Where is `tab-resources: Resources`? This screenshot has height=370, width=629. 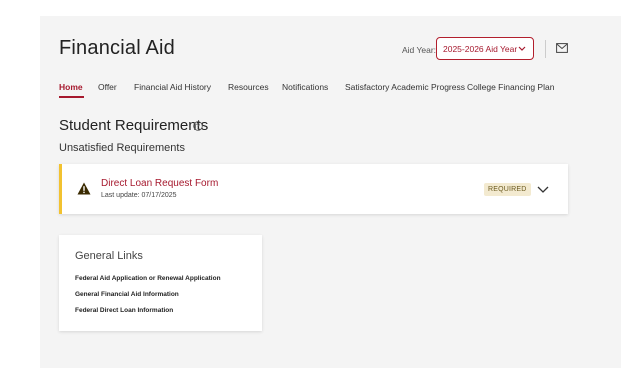 tab-resources: Resources is located at coordinates (248, 87).